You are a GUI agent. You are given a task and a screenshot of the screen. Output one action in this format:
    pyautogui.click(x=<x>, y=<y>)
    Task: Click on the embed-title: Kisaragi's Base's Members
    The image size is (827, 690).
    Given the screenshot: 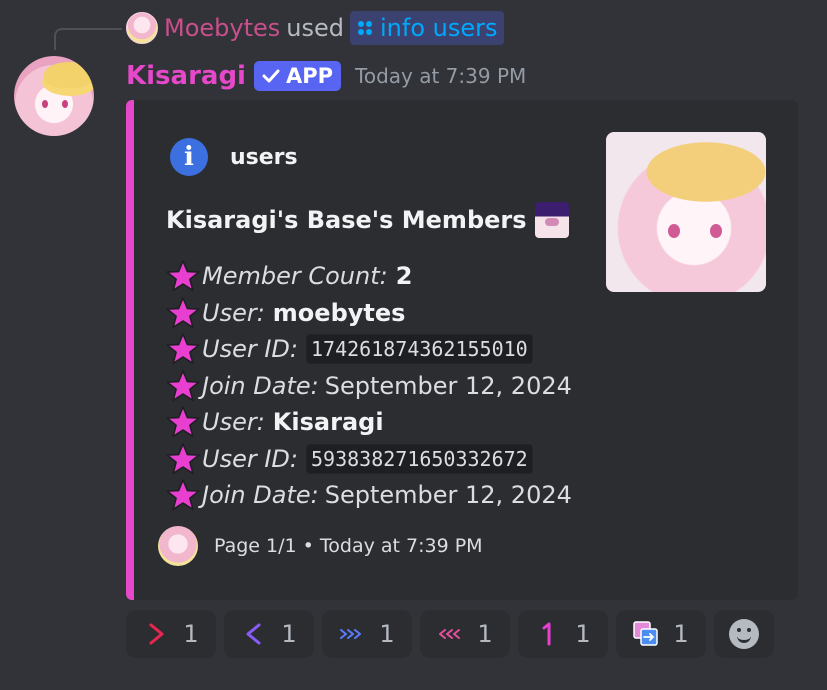 What is the action you would take?
    pyautogui.click(x=367, y=220)
    